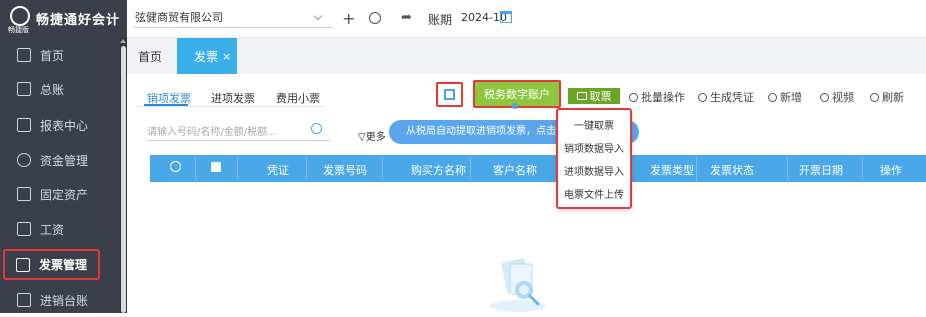  What do you see at coordinates (316, 128) in the screenshot?
I see `search-icon` at bounding box center [316, 128].